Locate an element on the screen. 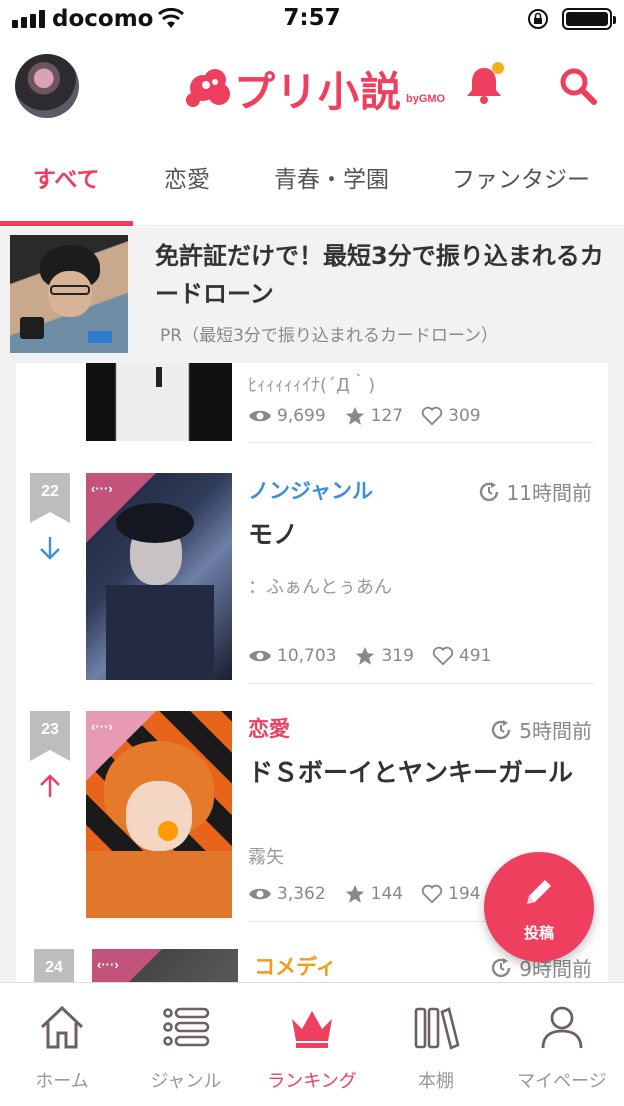 The height and width of the screenshot is (1106, 624). nav-bookshelf-label: 本棚 is located at coordinates (436, 1081).